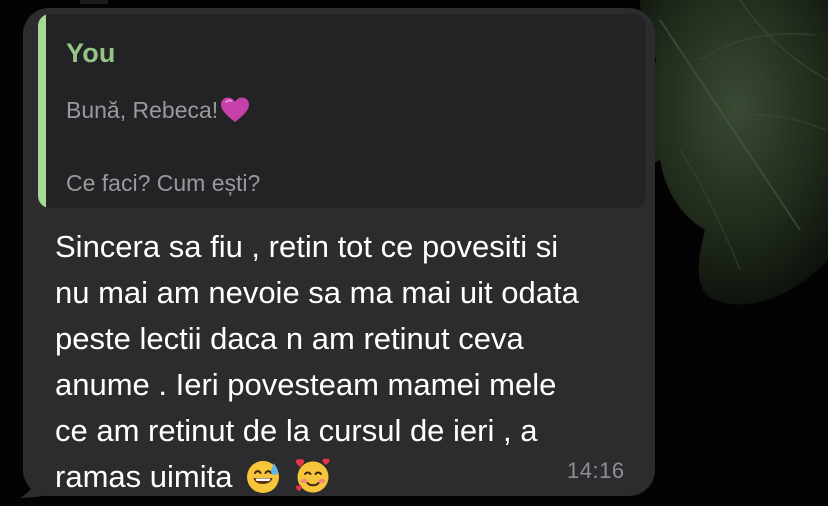 The height and width of the screenshot is (506, 828). I want to click on message-last-line: ramas uimita, so click(345, 477).